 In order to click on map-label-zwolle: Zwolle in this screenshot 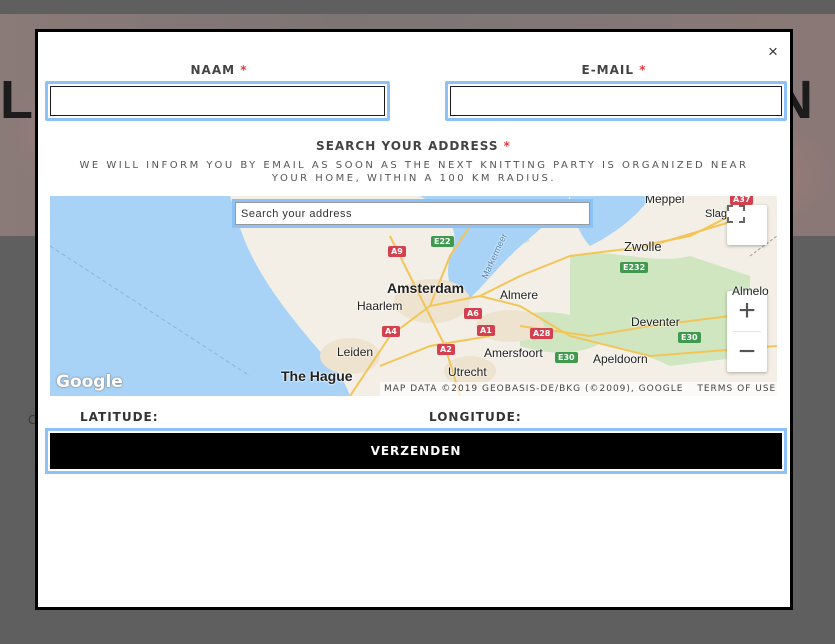, I will do `click(643, 246)`.